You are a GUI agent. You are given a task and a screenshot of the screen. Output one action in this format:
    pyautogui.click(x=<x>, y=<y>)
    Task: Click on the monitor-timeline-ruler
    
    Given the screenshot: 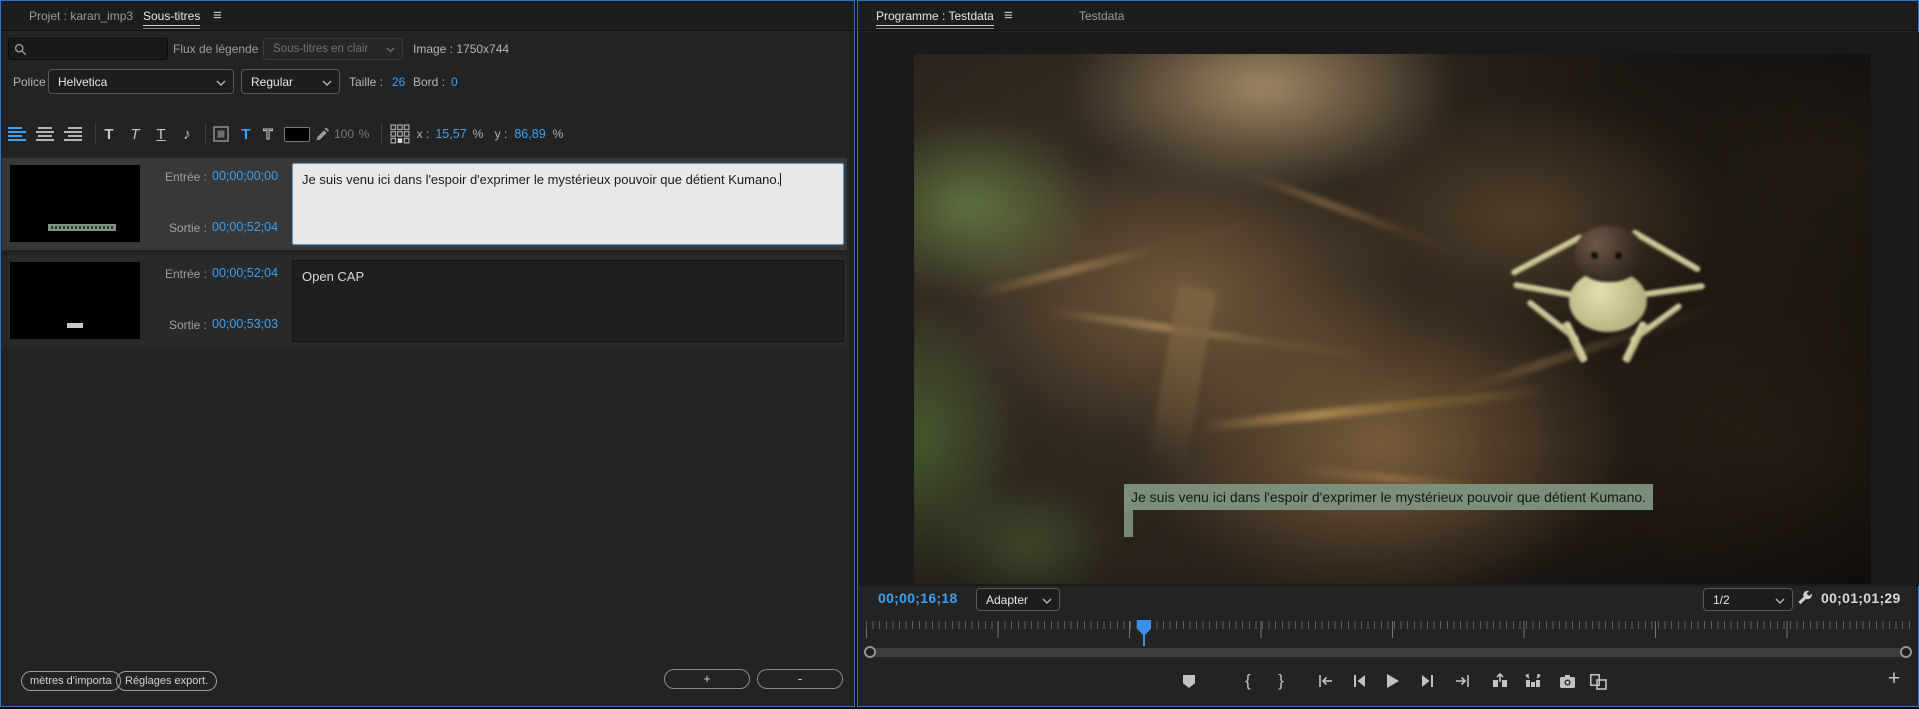 What is the action you would take?
    pyautogui.click(x=1389, y=633)
    